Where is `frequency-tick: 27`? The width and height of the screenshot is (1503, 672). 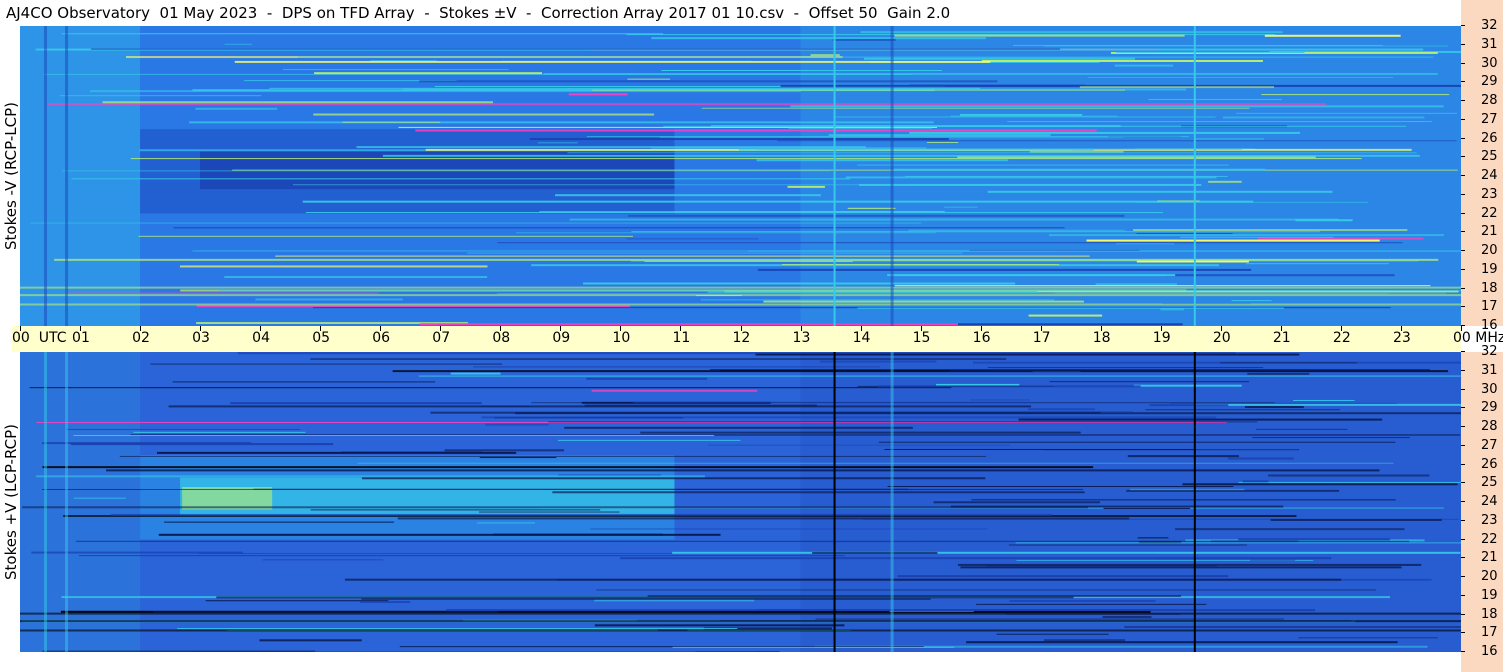 frequency-tick: 27 is located at coordinates (1482, 120).